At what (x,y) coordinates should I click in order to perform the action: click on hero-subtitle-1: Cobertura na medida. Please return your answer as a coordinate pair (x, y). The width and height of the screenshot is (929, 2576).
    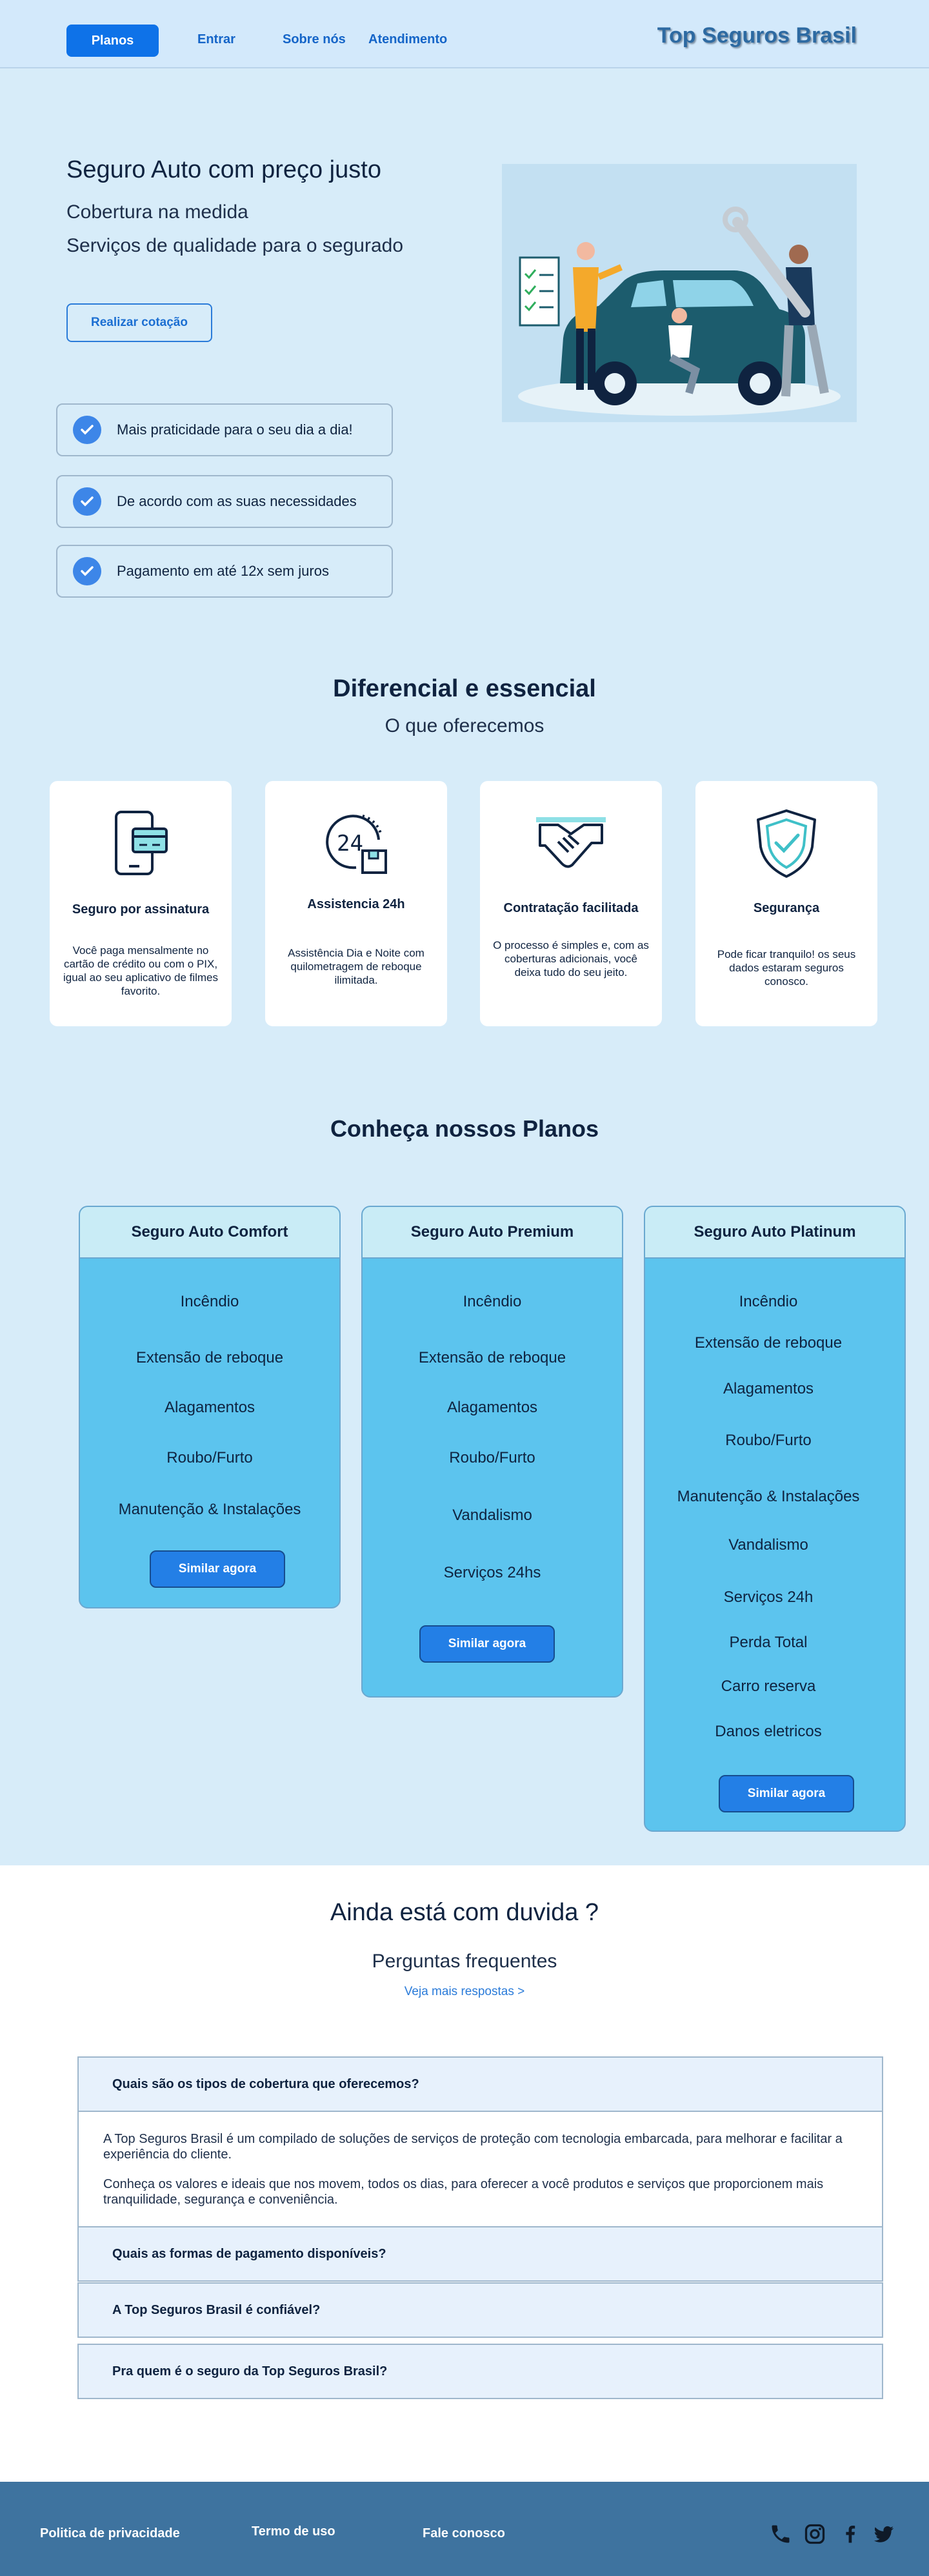
    Looking at the image, I should click on (157, 212).